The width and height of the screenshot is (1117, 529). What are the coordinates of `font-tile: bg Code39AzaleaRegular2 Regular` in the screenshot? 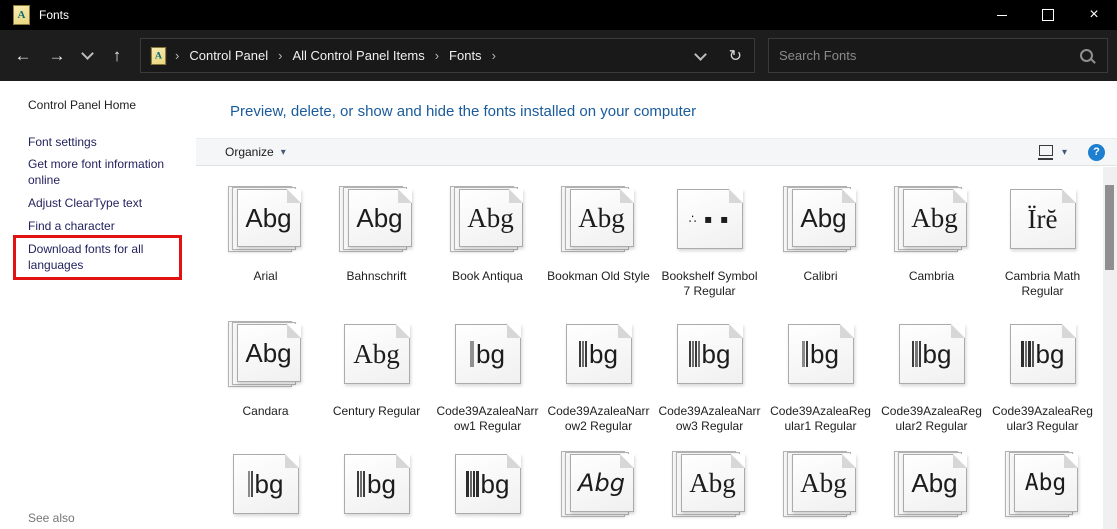 It's located at (931, 376).